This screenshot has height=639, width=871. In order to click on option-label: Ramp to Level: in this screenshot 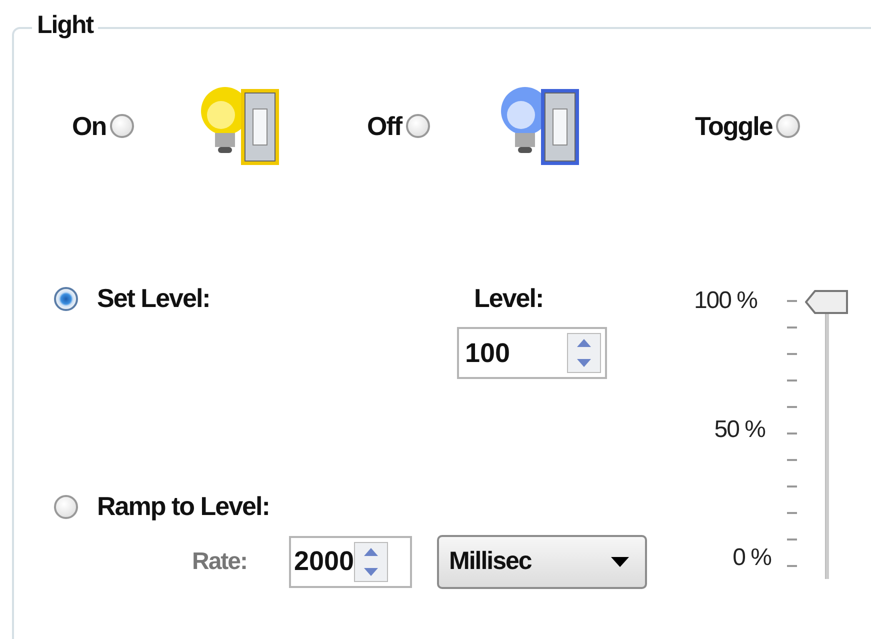, I will do `click(183, 506)`.